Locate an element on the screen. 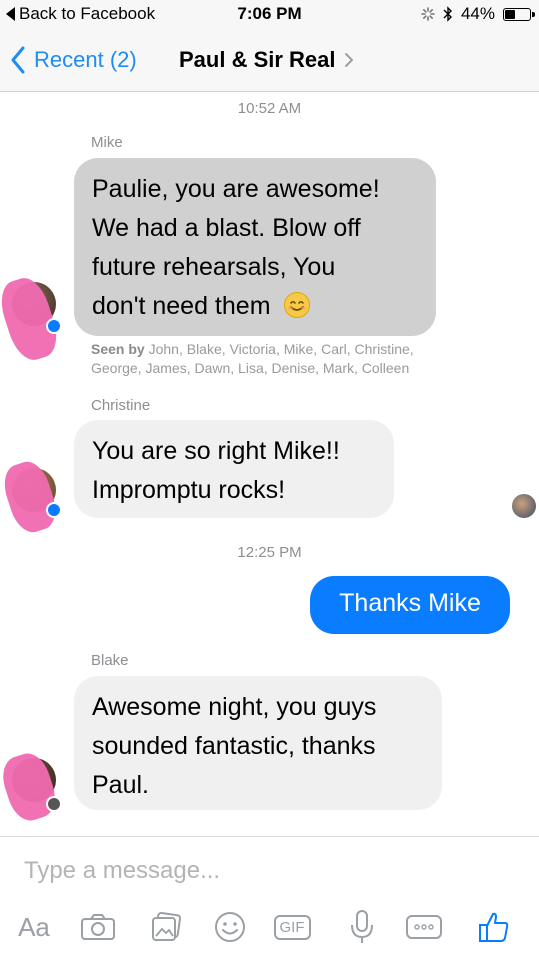 The width and height of the screenshot is (539, 960). thumbs-up-icon is located at coordinates (494, 927).